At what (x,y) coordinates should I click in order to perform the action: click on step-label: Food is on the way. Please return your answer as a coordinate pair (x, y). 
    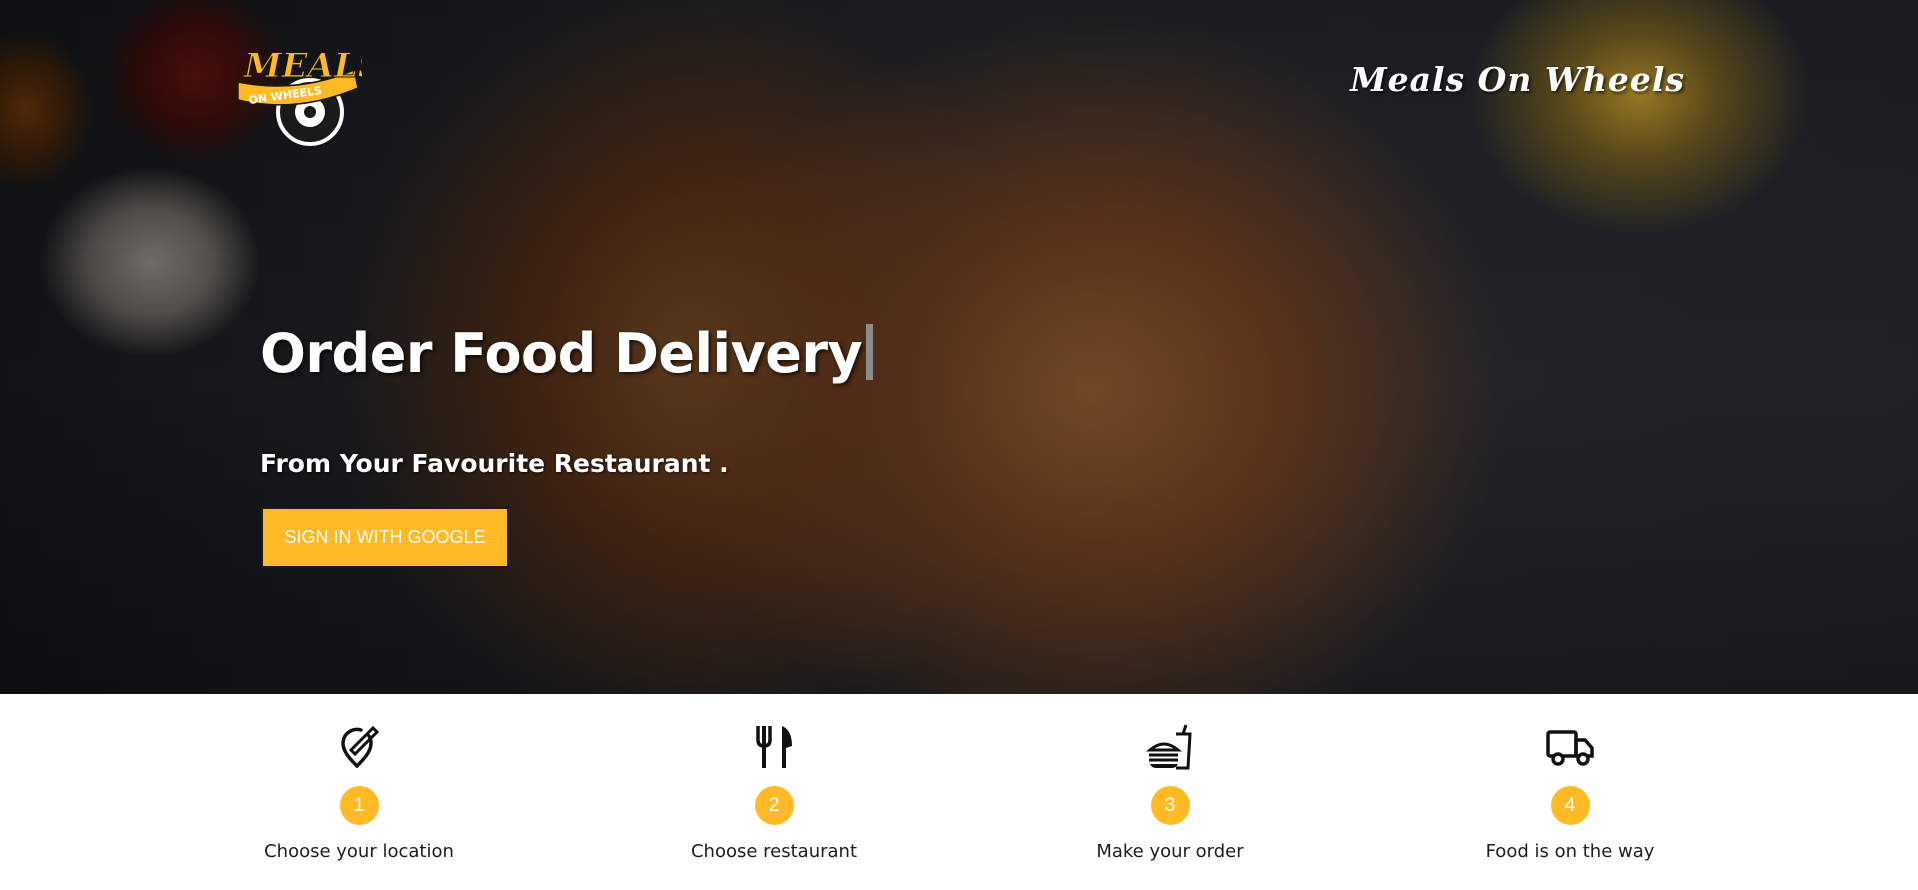
    Looking at the image, I should click on (1570, 851).